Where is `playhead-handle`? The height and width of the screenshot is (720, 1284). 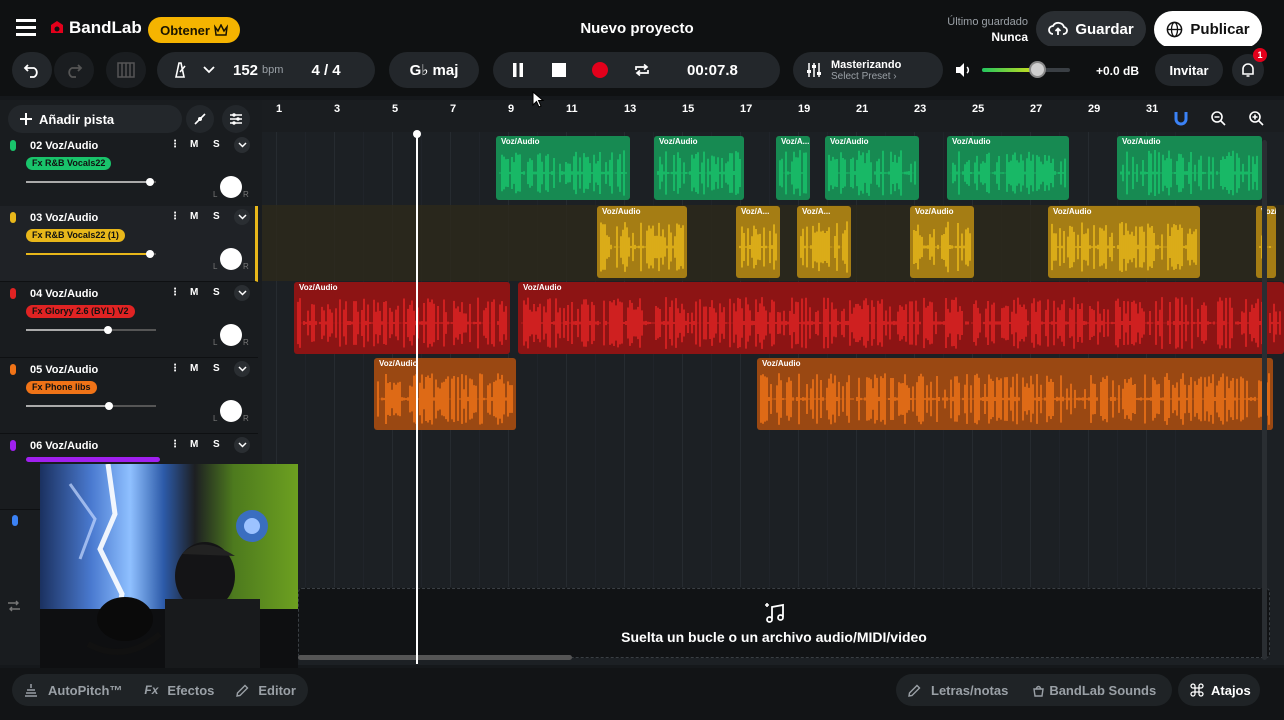
playhead-handle is located at coordinates (417, 134).